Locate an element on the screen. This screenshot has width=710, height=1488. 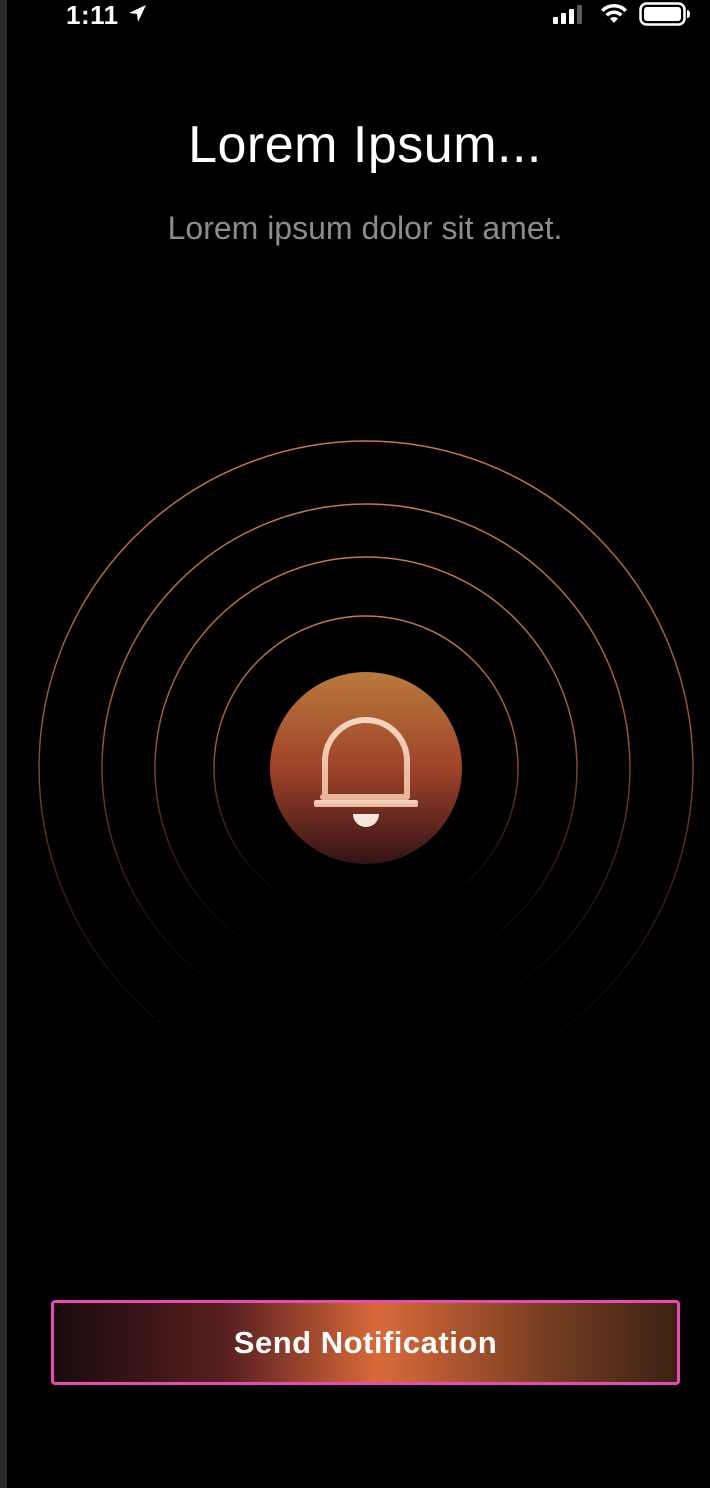
location-arrow-icon is located at coordinates (137, 13).